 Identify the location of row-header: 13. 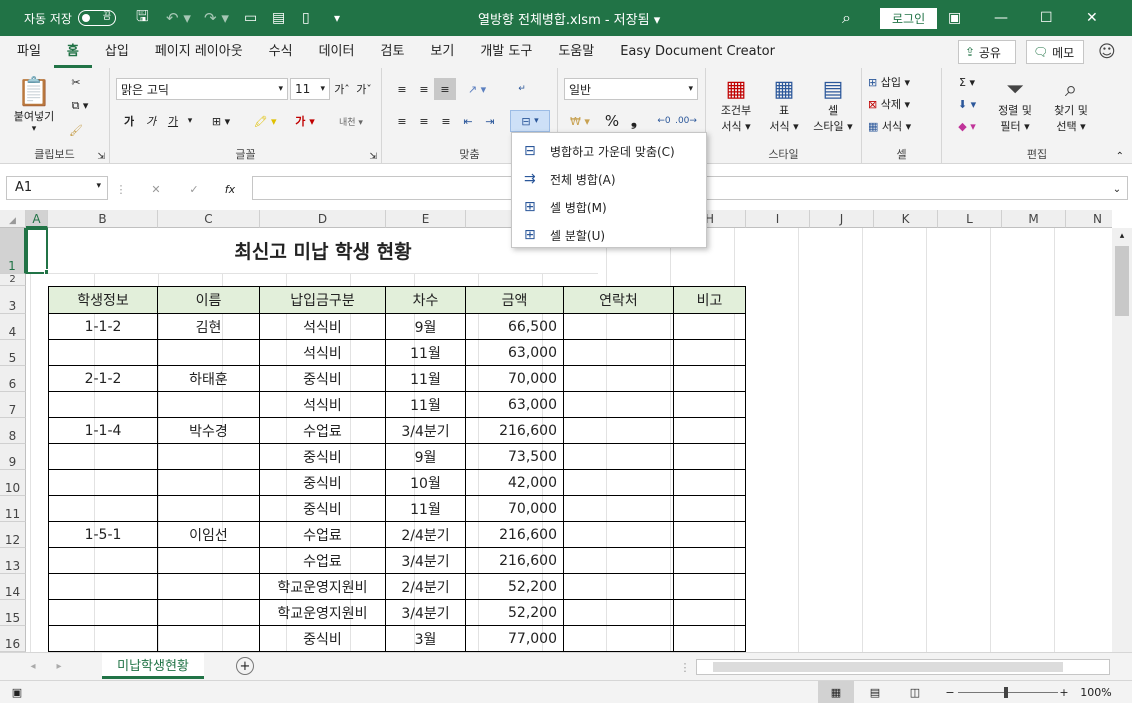
(13, 561).